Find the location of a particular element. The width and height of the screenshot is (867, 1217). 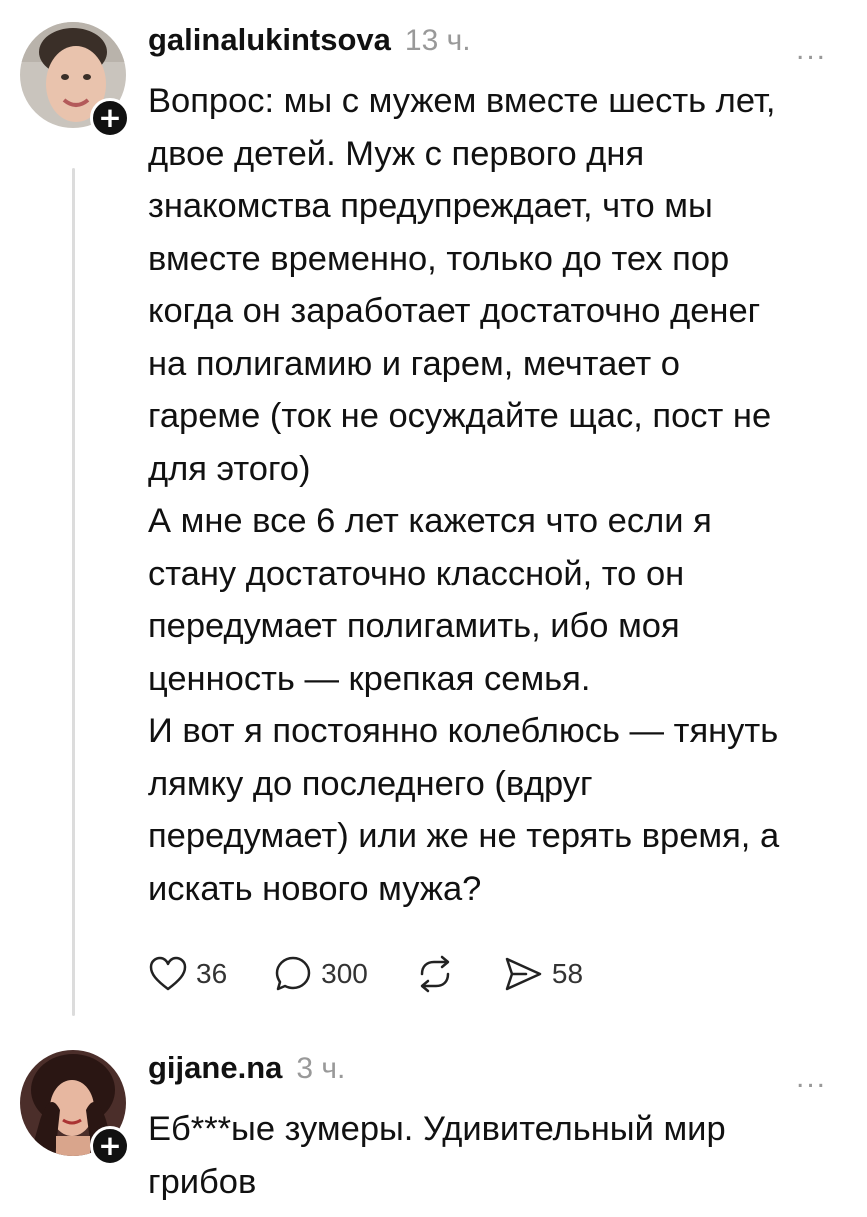

like-button: 36 is located at coordinates (187, 974).